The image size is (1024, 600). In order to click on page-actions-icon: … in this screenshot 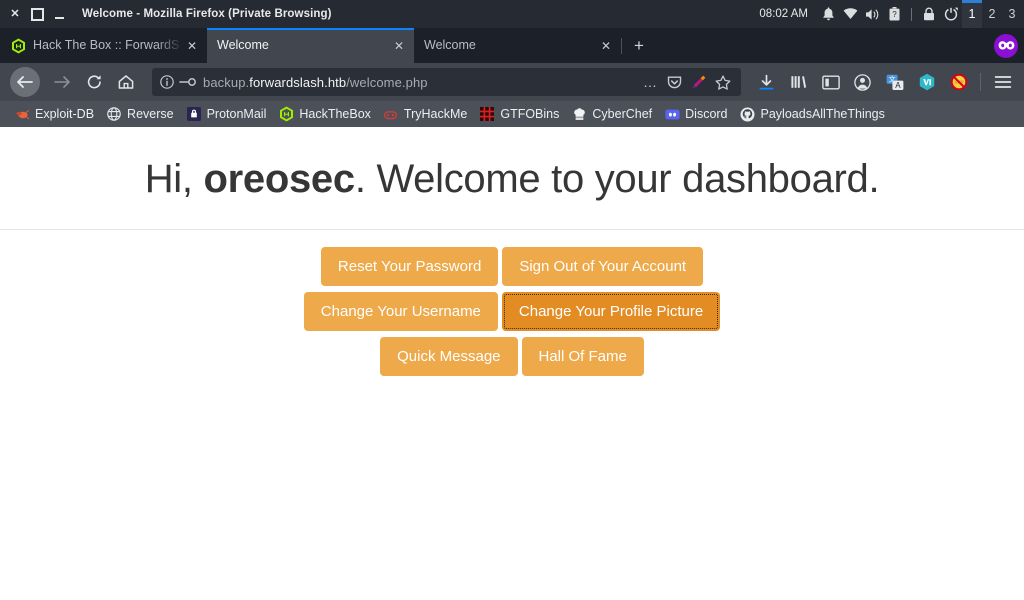, I will do `click(650, 82)`.